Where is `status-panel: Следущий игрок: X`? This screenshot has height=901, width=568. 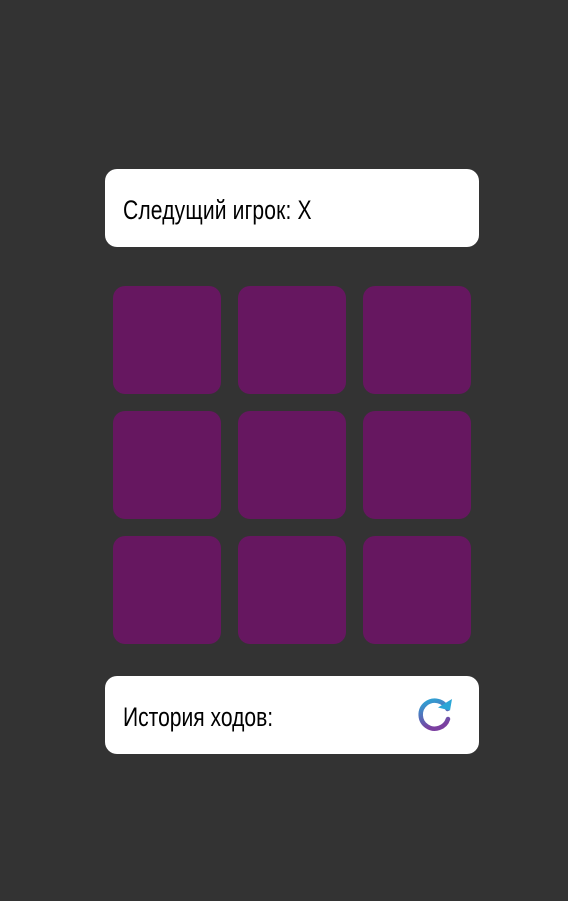
status-panel: Следущий игрок: X is located at coordinates (292, 208).